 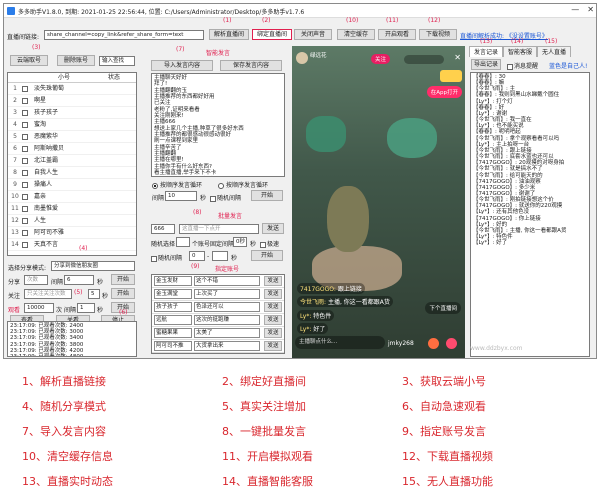 What do you see at coordinates (267, 195) in the screenshot?
I see `speech-start-button: 开始` at bounding box center [267, 195].